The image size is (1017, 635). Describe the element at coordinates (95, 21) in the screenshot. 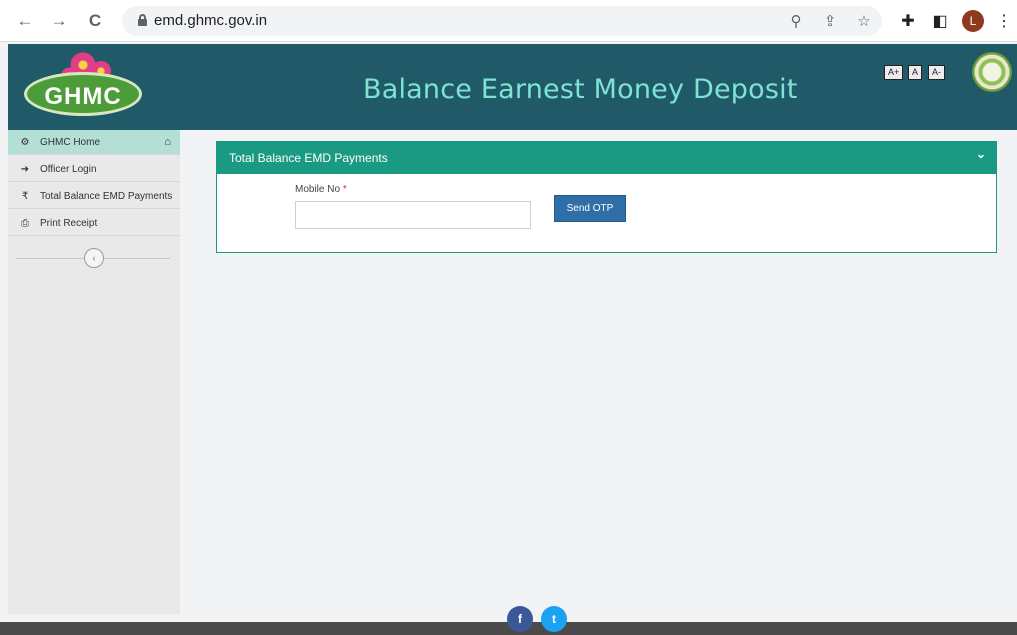

I see `reload-icon: C` at that location.